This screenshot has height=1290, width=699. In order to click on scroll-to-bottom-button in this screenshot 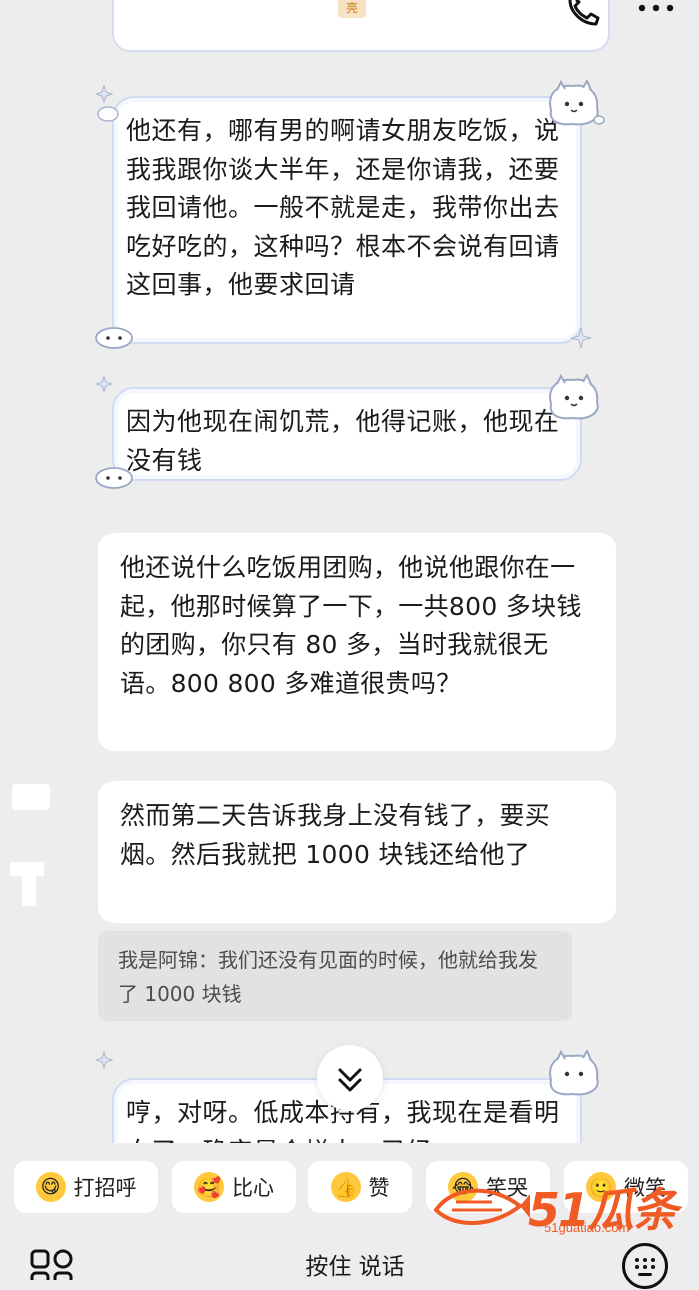, I will do `click(350, 1078)`.